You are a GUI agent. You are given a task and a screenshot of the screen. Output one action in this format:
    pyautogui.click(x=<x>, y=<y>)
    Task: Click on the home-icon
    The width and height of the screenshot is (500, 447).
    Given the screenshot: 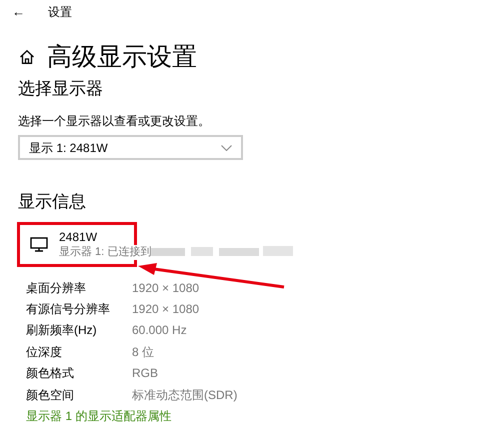 What is the action you would take?
    pyautogui.click(x=27, y=57)
    